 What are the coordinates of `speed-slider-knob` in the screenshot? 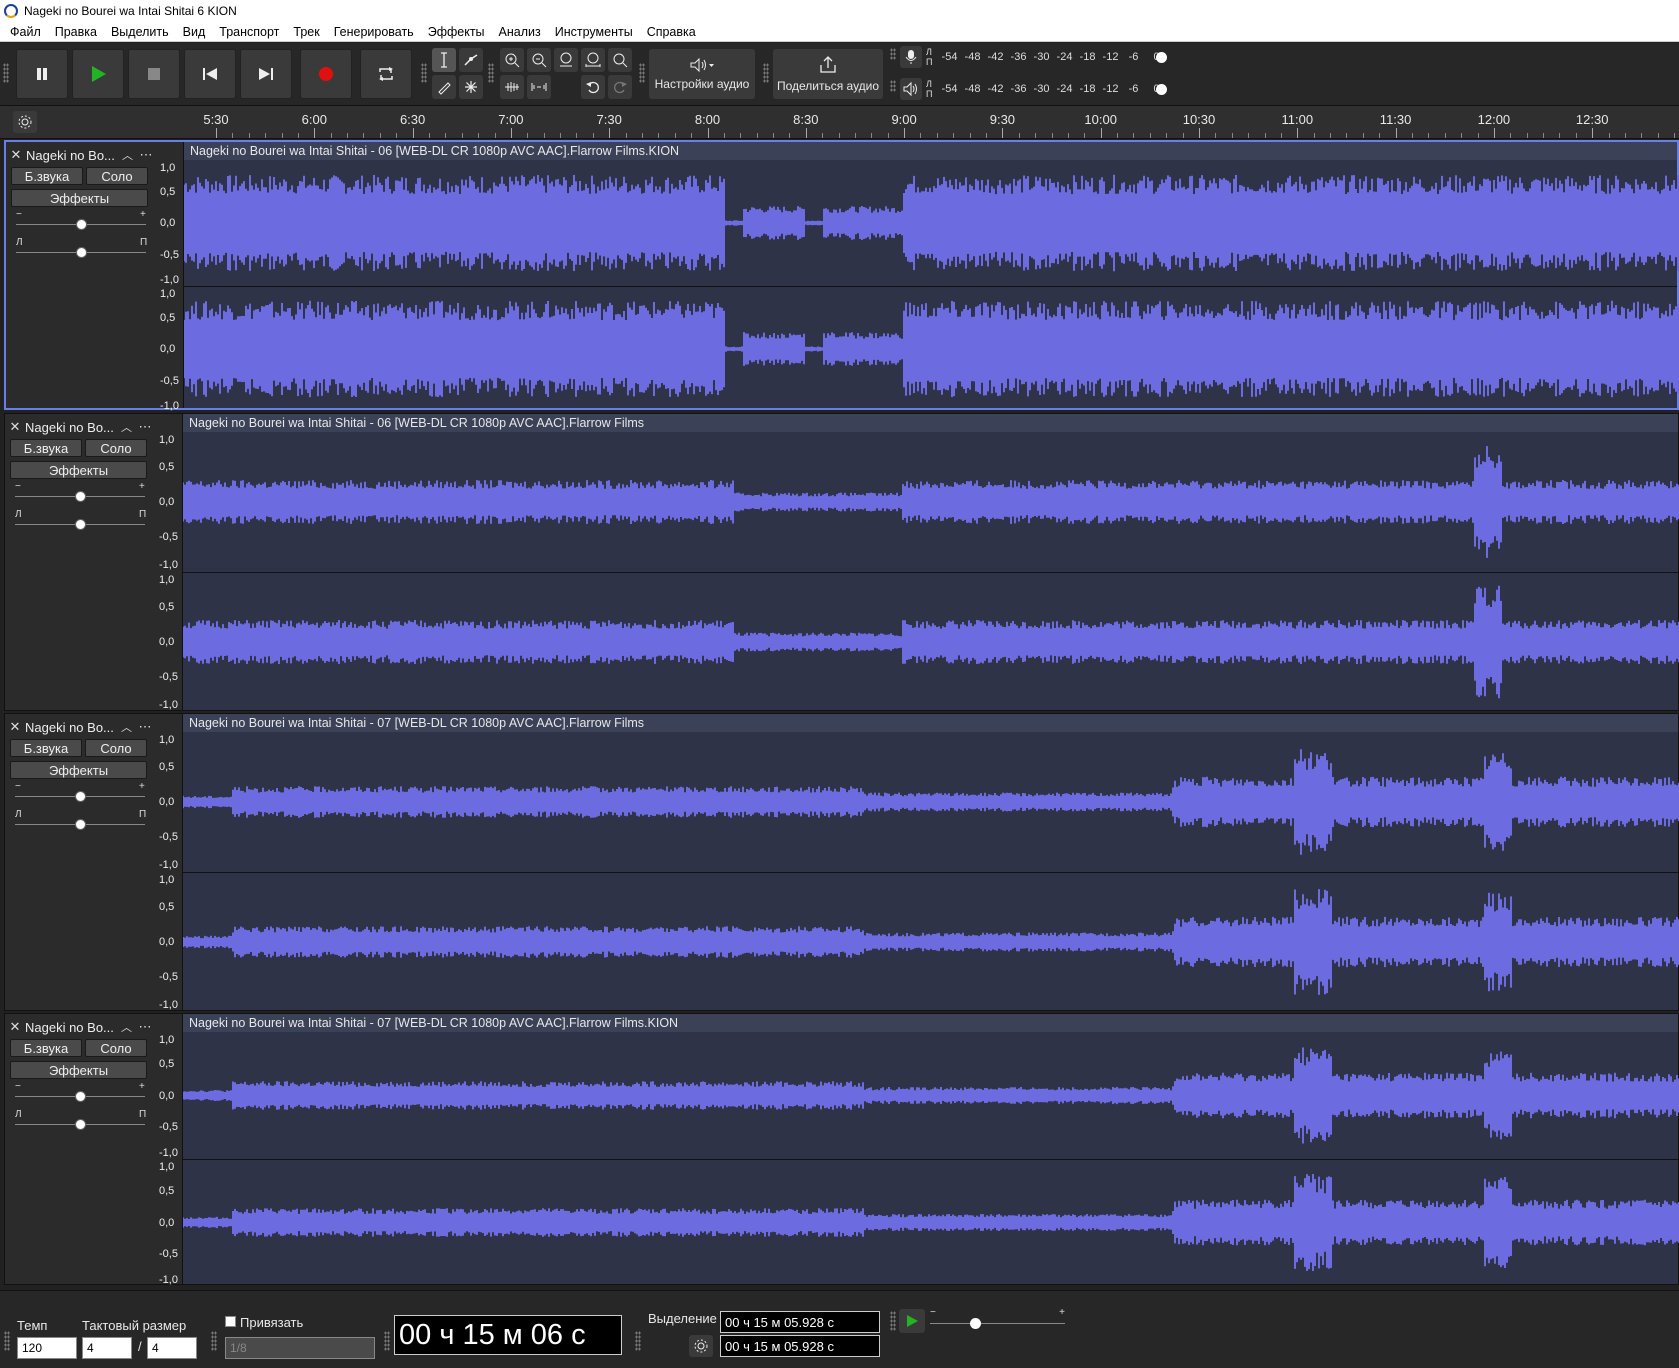 It's located at (975, 1323).